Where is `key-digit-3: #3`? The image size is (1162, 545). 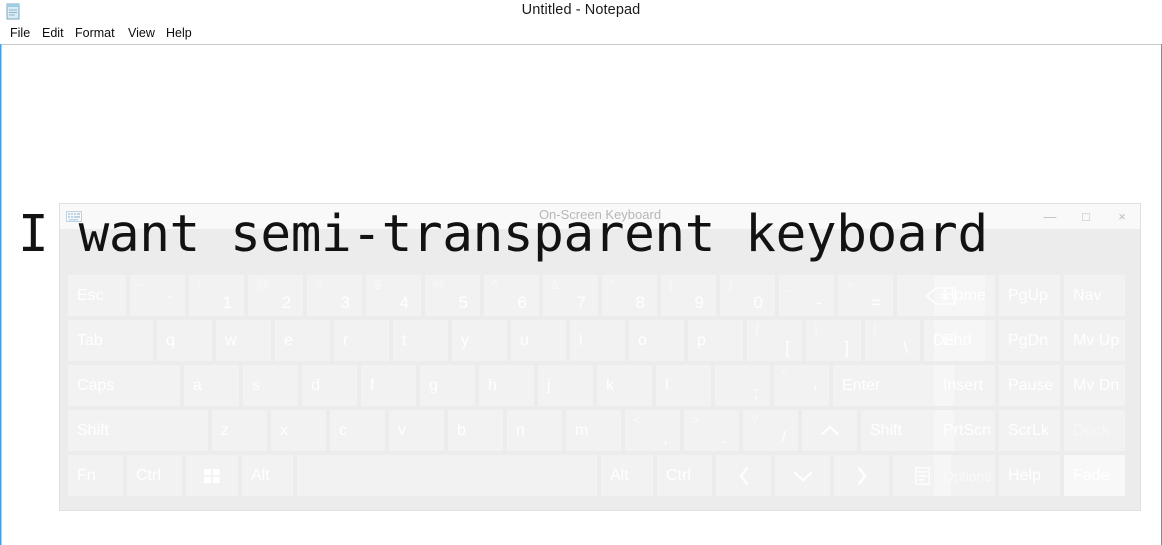 key-digit-3: #3 is located at coordinates (334, 295).